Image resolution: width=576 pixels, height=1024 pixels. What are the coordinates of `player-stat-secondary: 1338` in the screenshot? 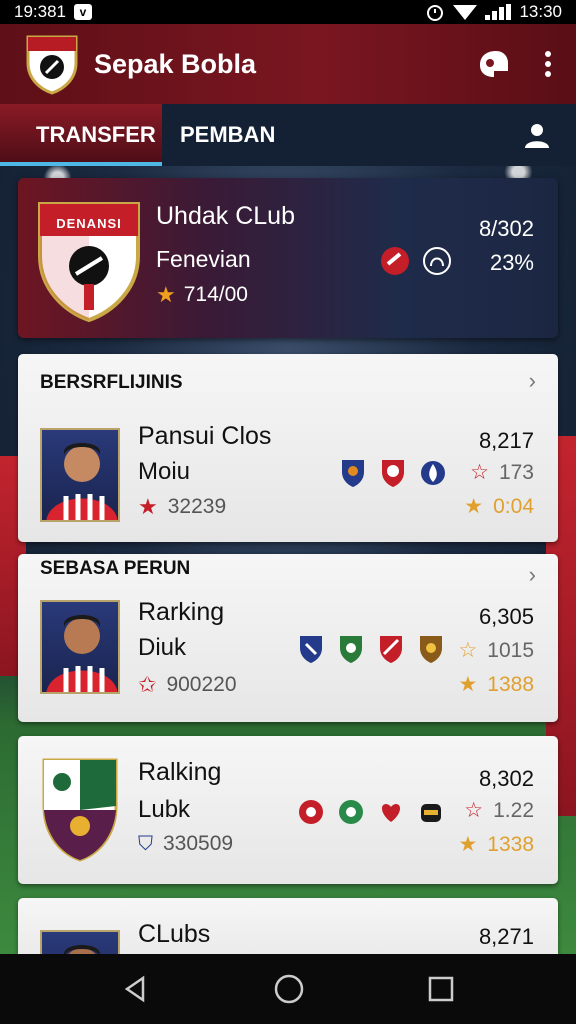 It's located at (510, 844).